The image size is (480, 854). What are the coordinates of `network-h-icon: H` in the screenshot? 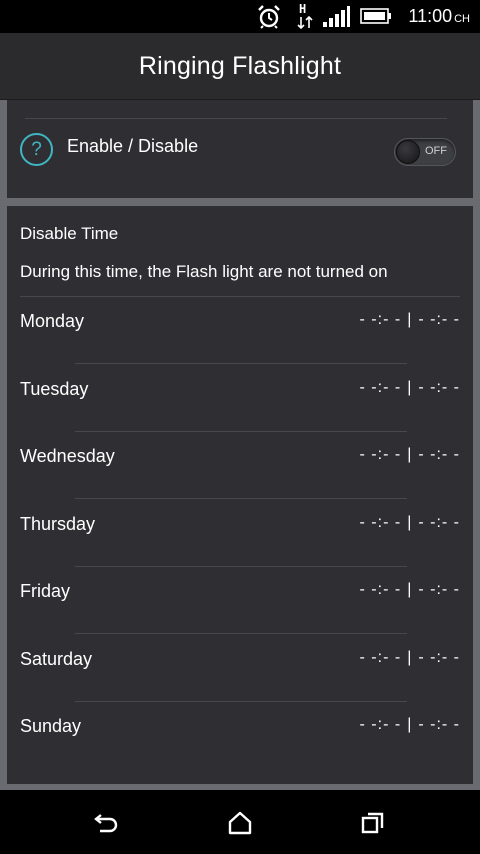 It's located at (305, 16).